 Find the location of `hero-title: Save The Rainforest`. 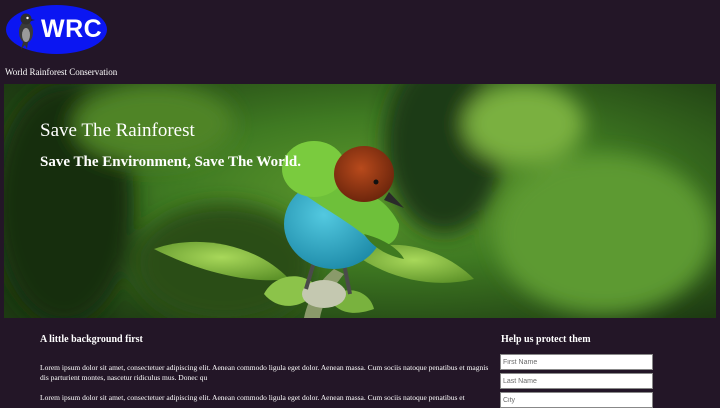

hero-title: Save The Rainforest is located at coordinates (117, 130).